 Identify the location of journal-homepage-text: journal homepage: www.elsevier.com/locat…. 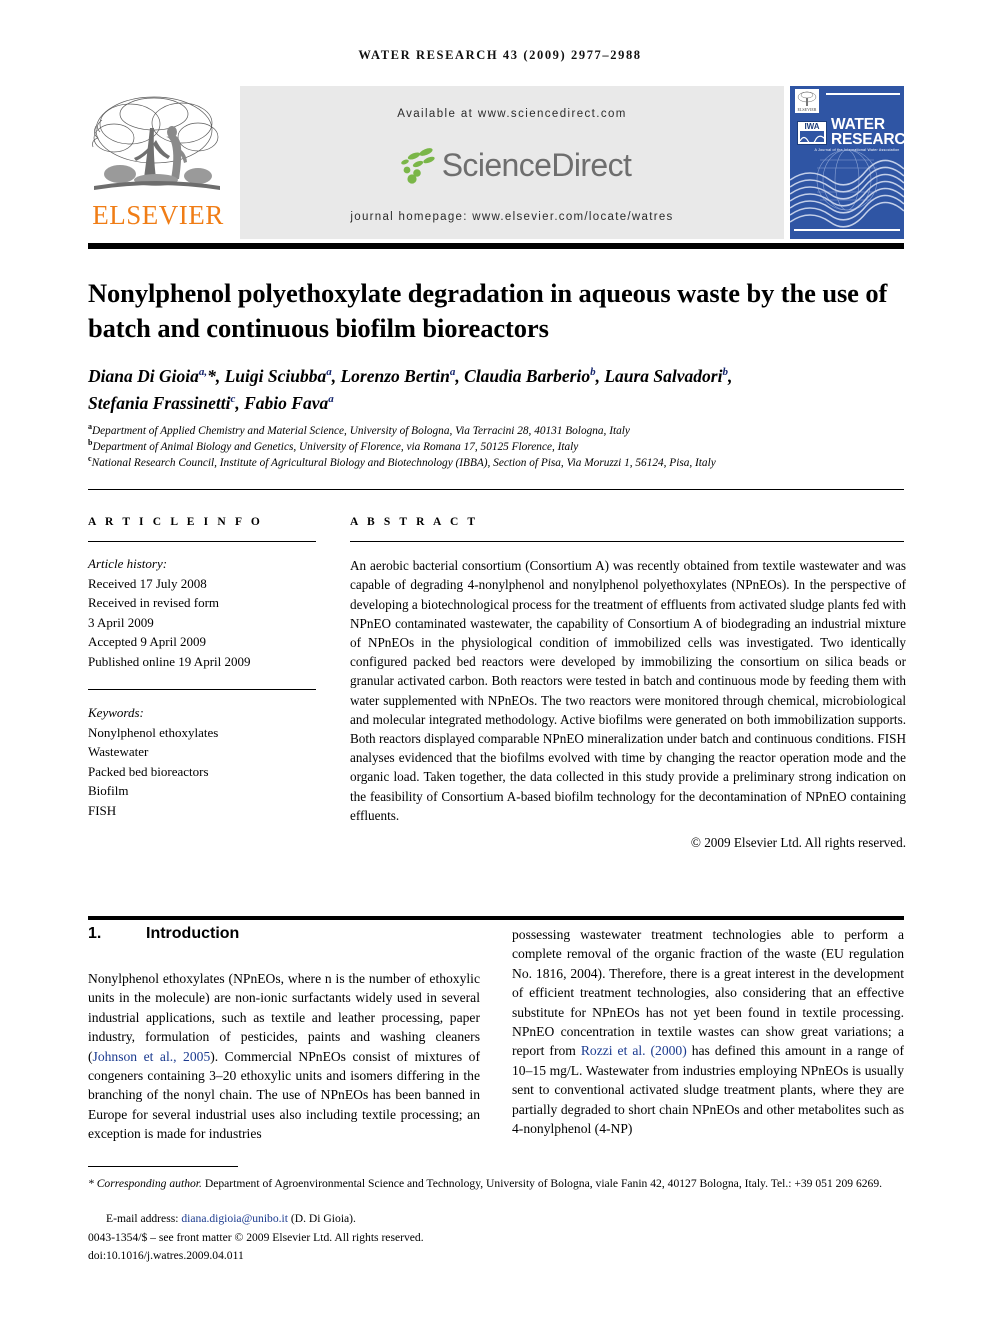
(512, 217).